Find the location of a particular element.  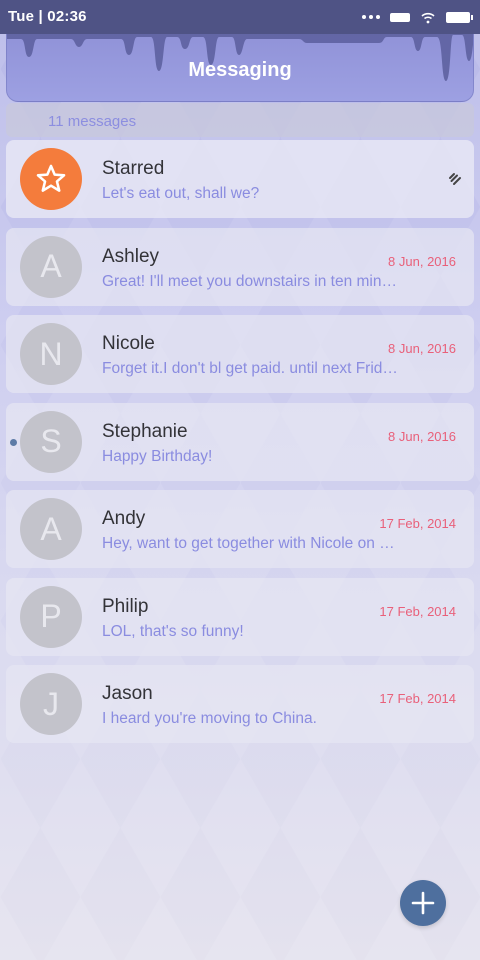

star-icon is located at coordinates (51, 178).